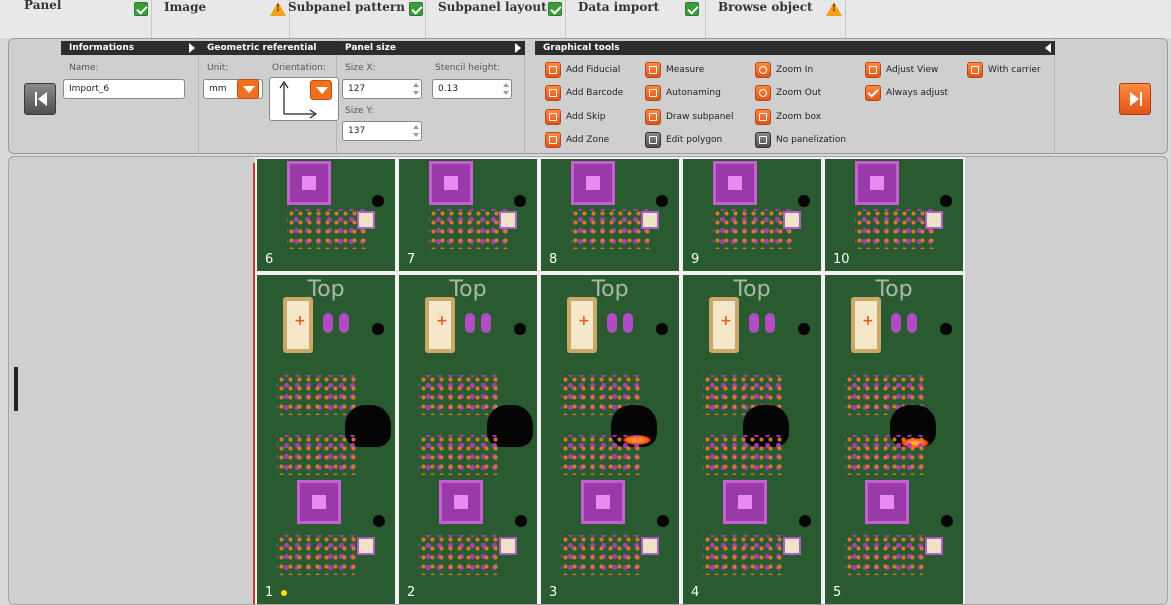 The height and width of the screenshot is (605, 1171). I want to click on skip-back-icon, so click(41, 99).